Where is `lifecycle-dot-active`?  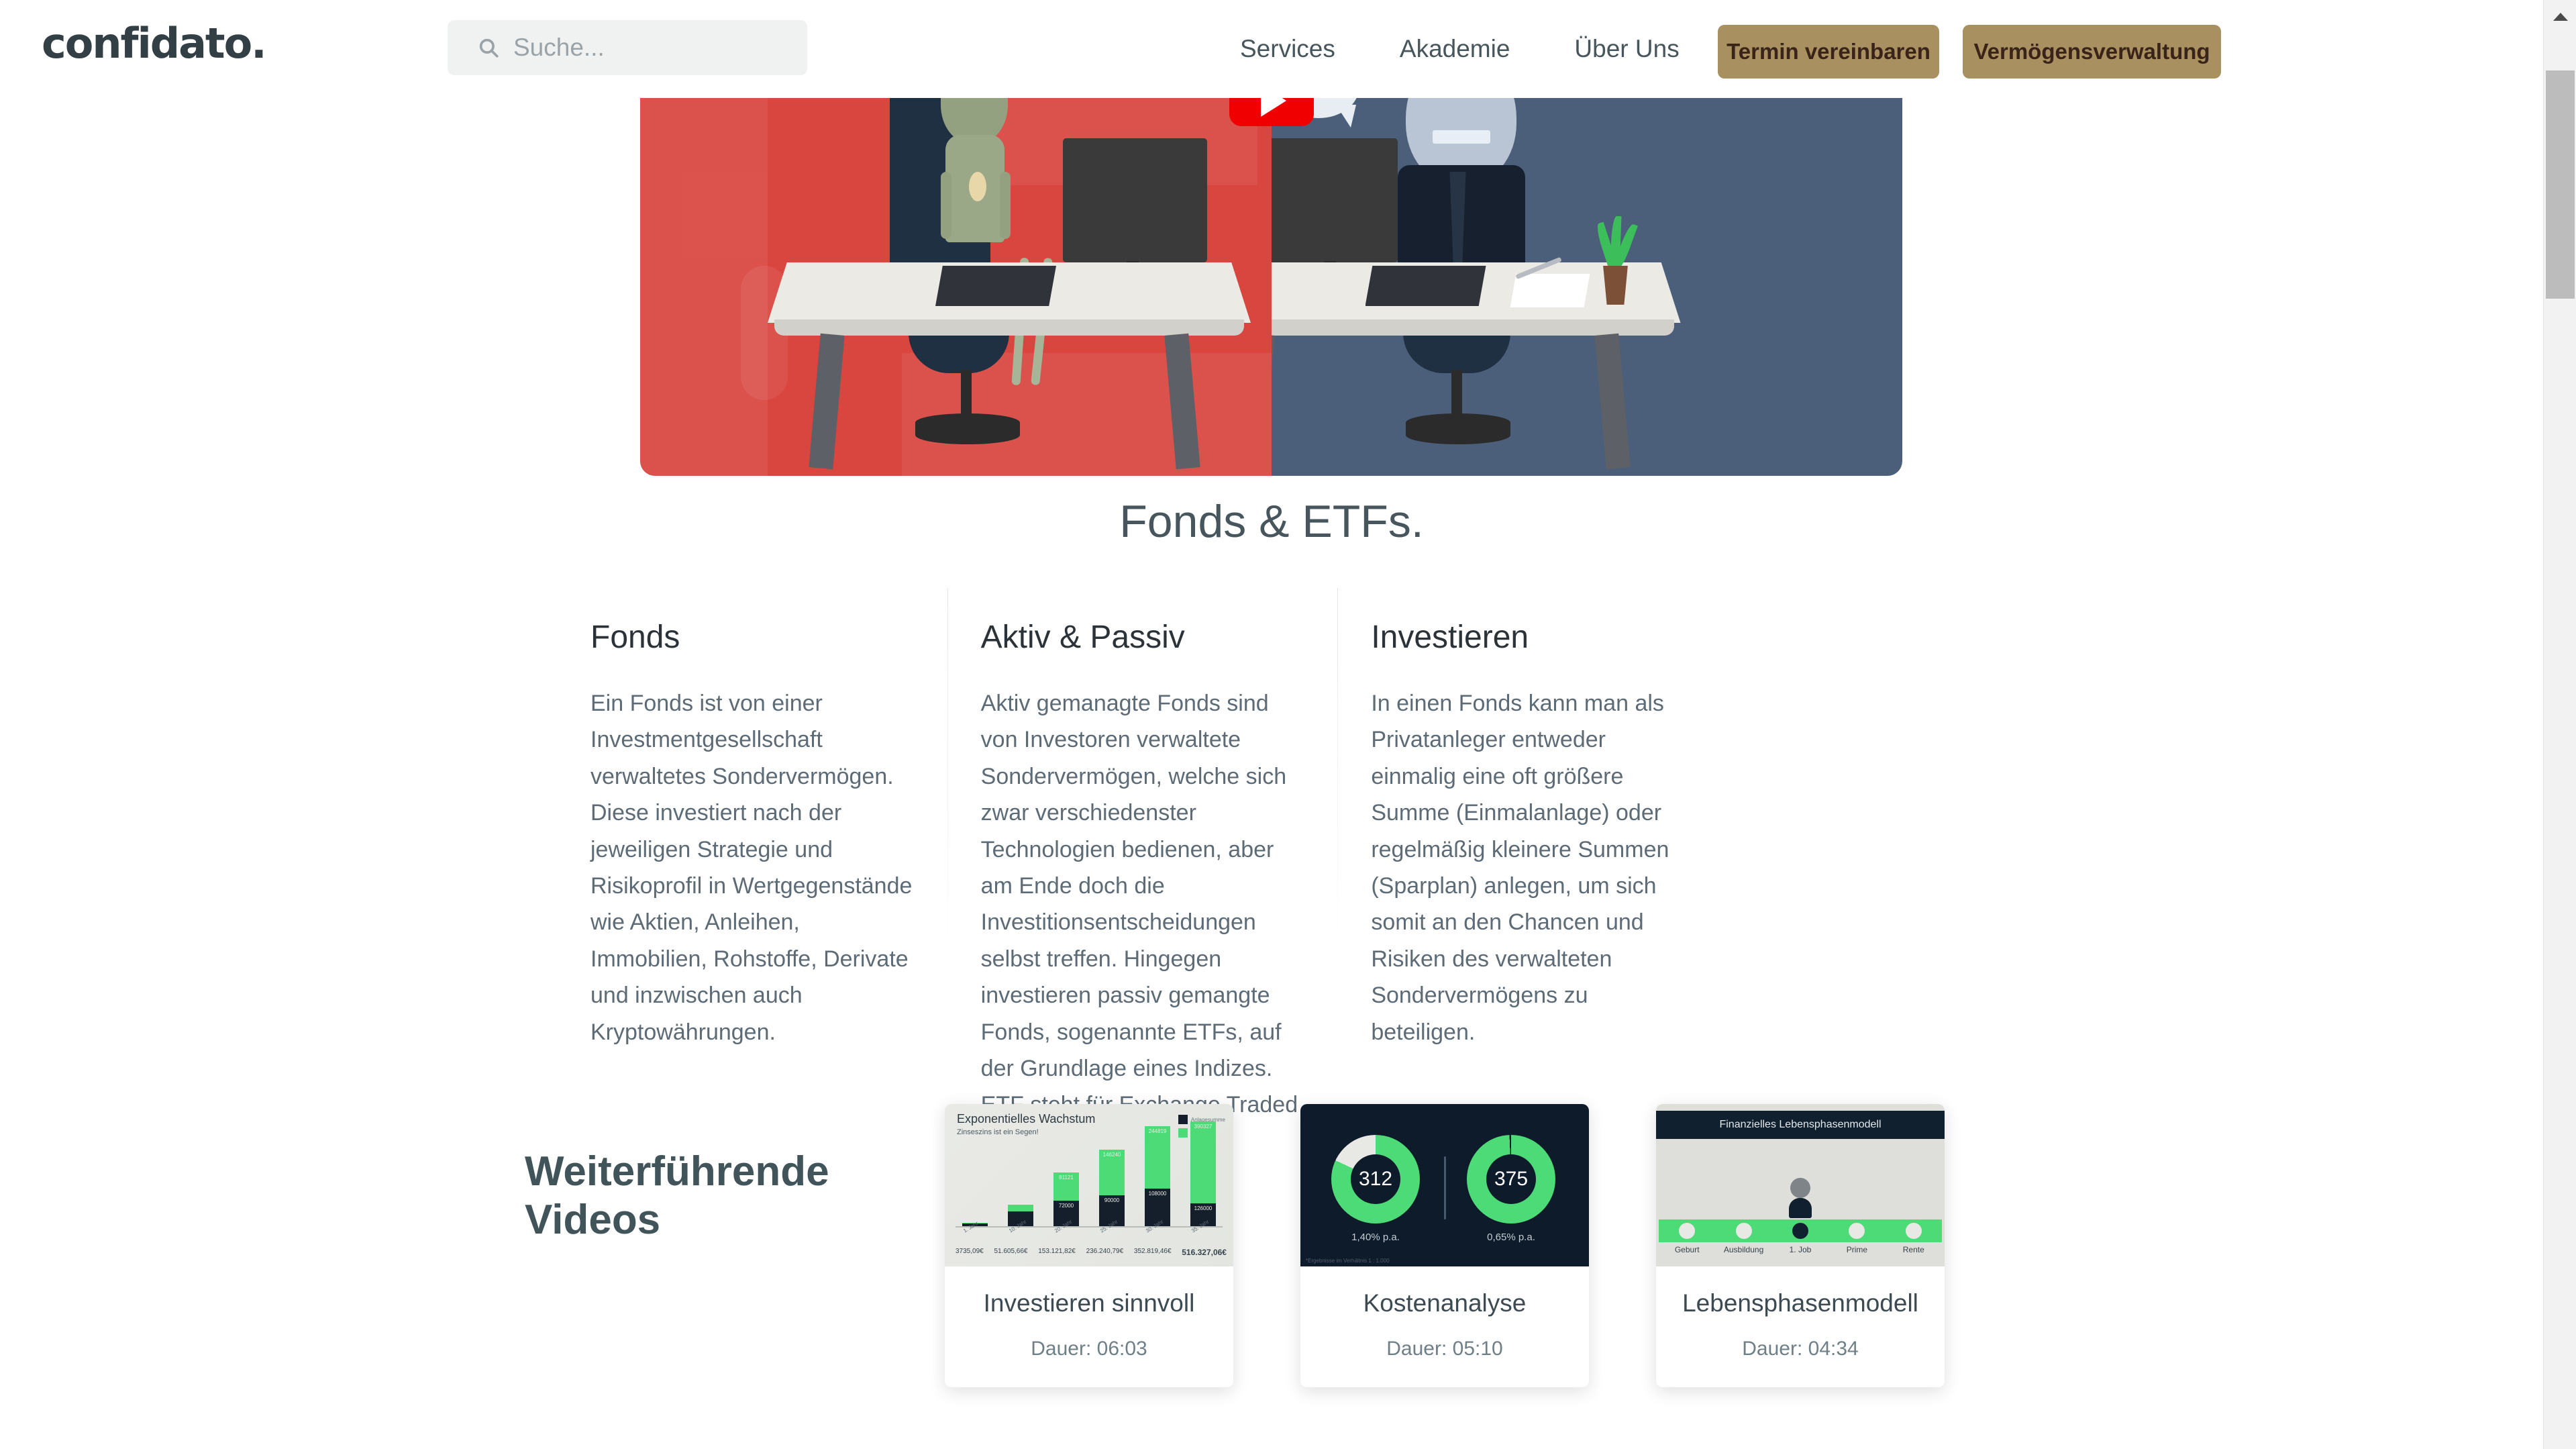
lifecycle-dot-active is located at coordinates (1800, 1231).